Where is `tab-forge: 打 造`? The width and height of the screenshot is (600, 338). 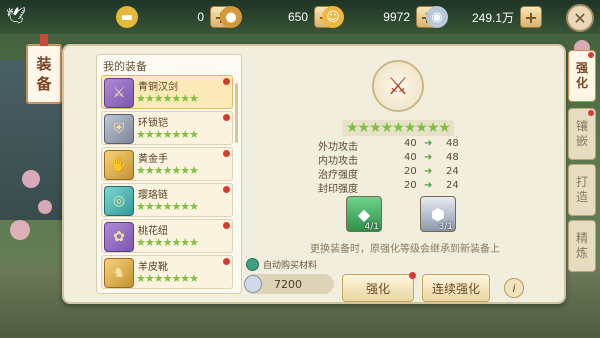 tab-forge: 打 造 is located at coordinates (582, 190).